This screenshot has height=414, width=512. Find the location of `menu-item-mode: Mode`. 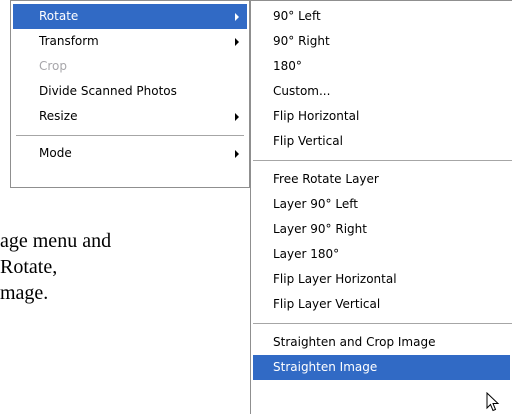

menu-item-mode: Mode is located at coordinates (130, 153).